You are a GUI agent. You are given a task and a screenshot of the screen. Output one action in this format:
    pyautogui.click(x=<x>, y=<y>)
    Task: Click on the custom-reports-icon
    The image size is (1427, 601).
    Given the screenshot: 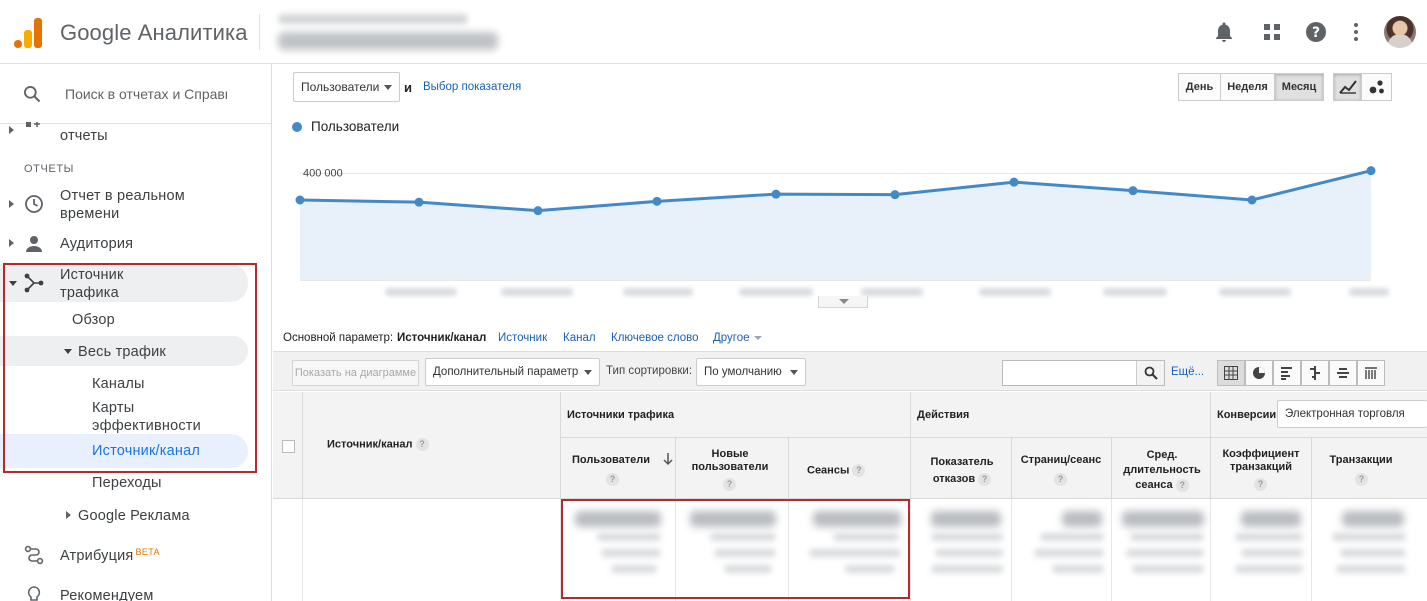 What is the action you would take?
    pyautogui.click(x=33, y=124)
    